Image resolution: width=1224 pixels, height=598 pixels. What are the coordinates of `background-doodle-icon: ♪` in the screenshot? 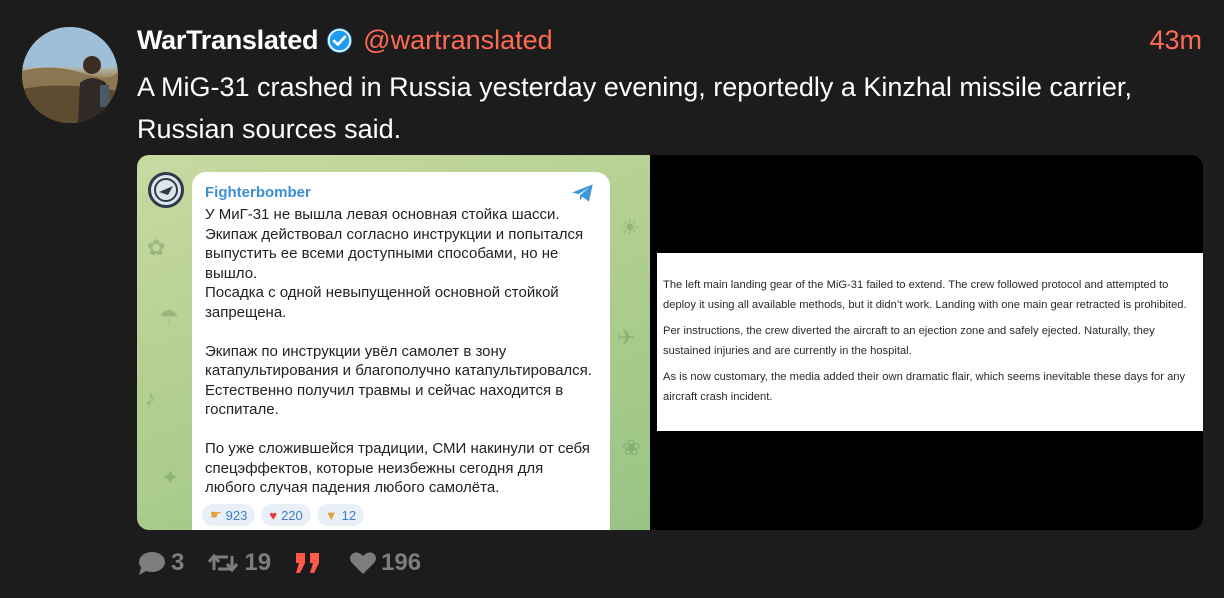 It's located at (150, 397).